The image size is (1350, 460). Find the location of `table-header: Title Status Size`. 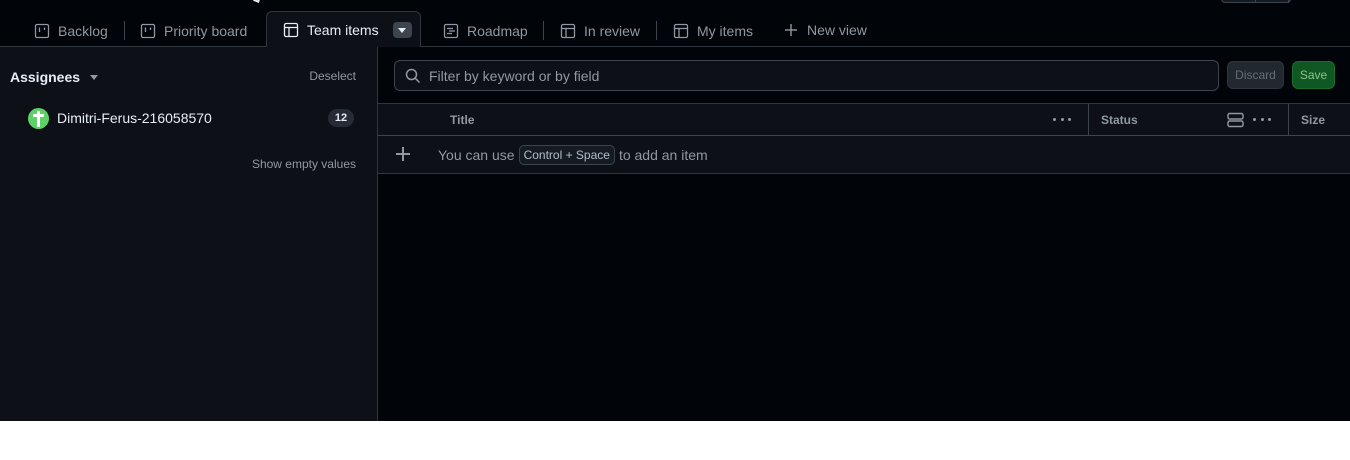

table-header: Title Status Size is located at coordinates (864, 119).